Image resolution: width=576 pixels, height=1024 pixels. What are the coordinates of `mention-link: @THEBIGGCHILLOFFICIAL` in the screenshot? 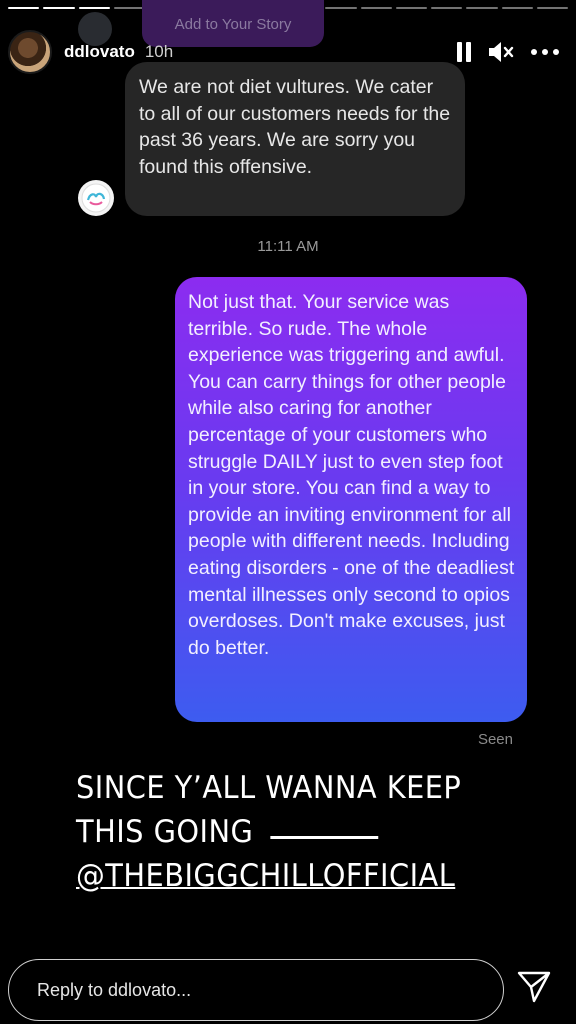 It's located at (294, 876).